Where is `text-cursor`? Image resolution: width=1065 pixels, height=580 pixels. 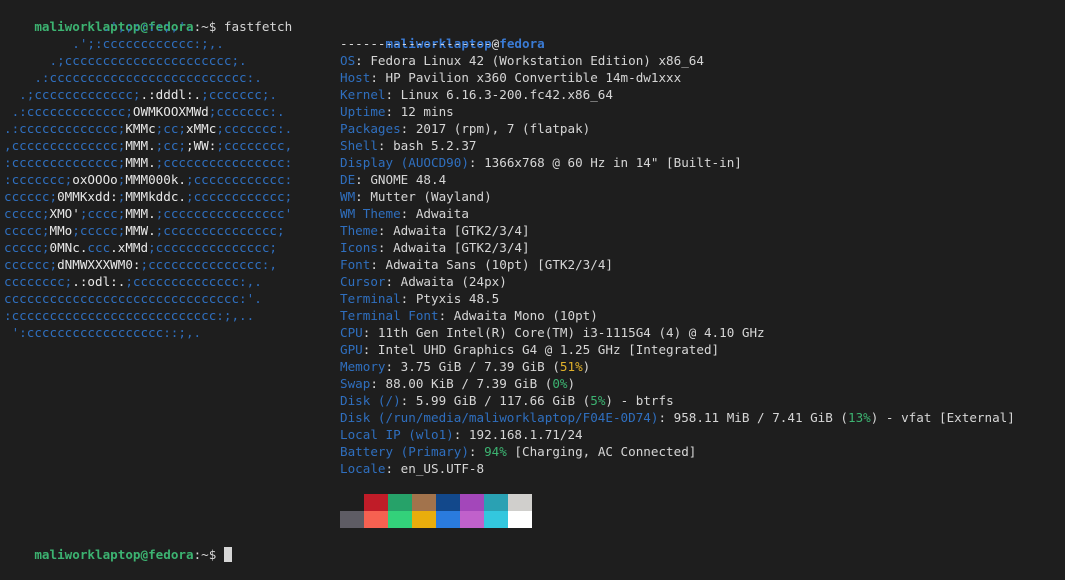 text-cursor is located at coordinates (227, 554).